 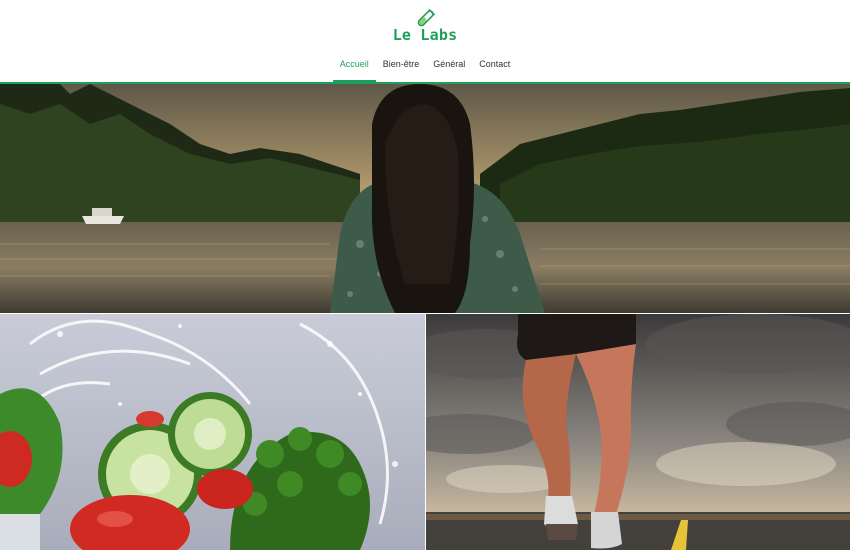 What do you see at coordinates (425, 35) in the screenshot?
I see `site-name: Le Labs` at bounding box center [425, 35].